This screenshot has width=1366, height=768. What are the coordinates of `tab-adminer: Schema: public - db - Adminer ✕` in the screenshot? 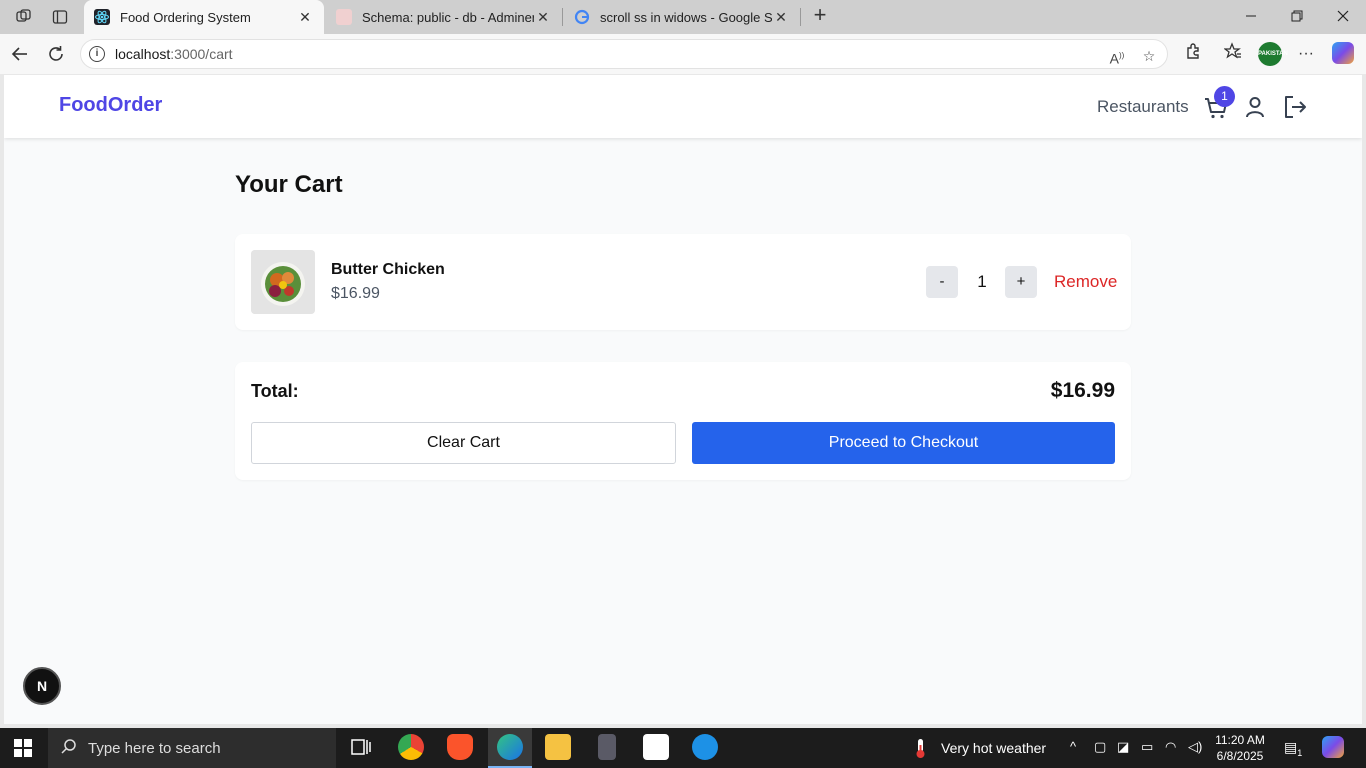 It's located at (444, 17).